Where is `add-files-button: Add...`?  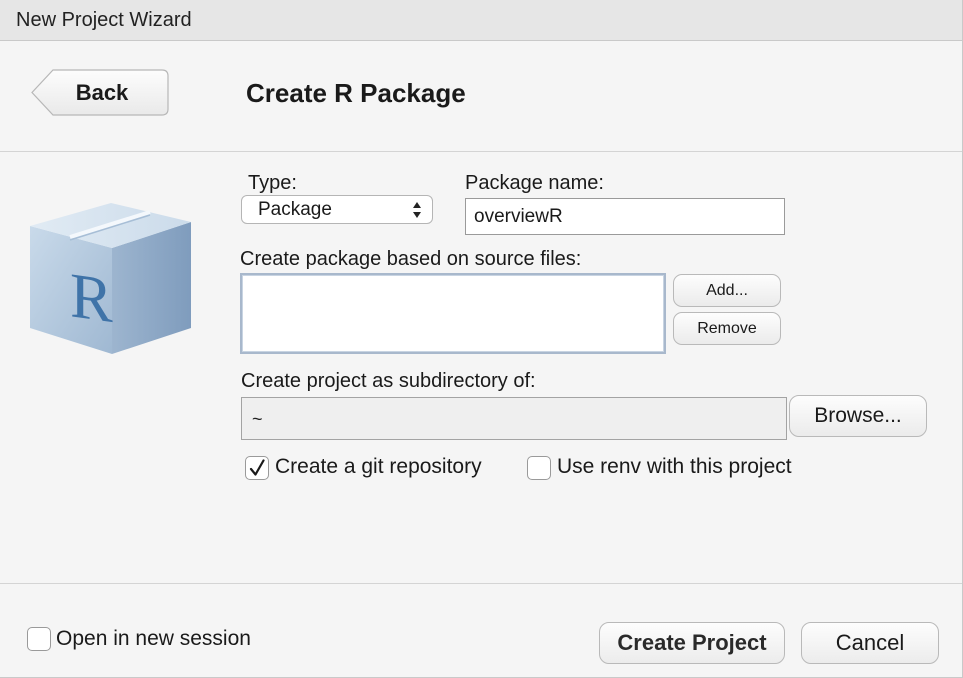
add-files-button: Add... is located at coordinates (727, 290).